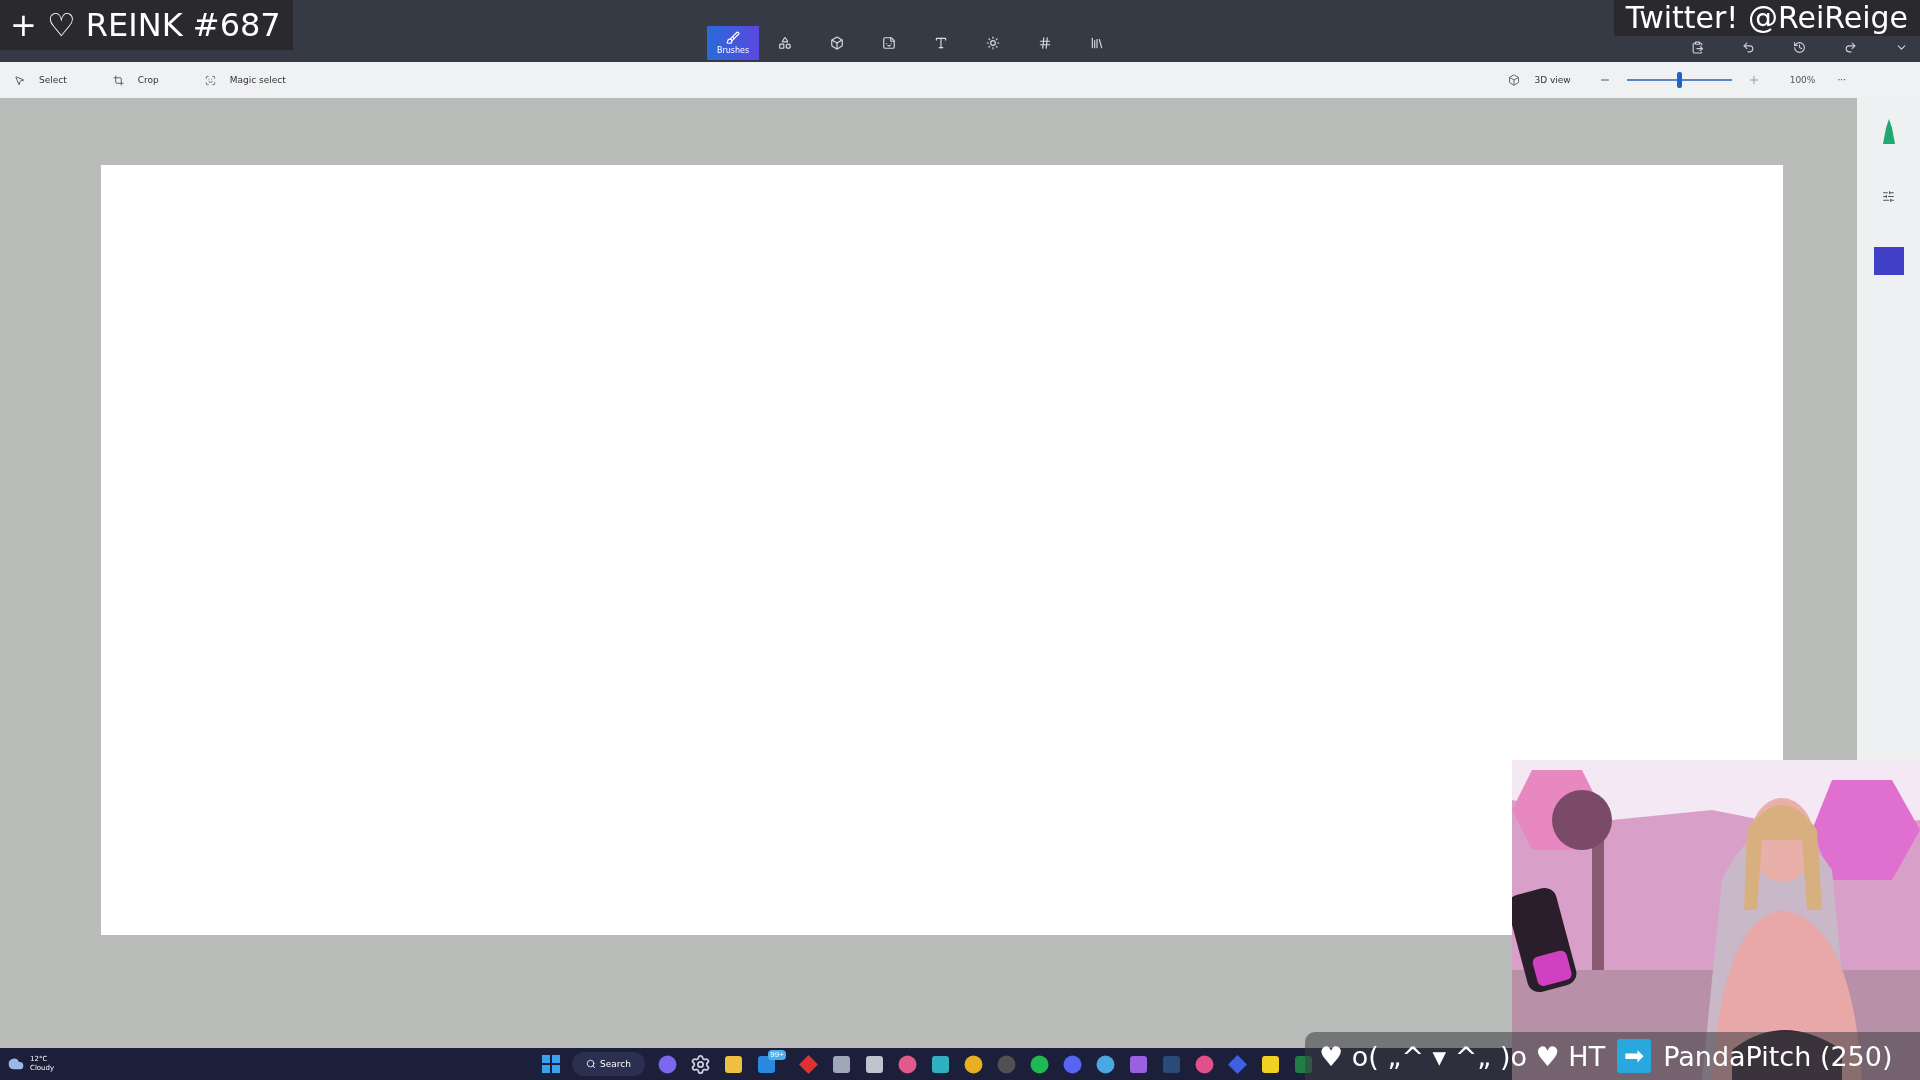 The width and height of the screenshot is (1920, 1080). What do you see at coordinates (1841, 80) in the screenshot?
I see `more-button: ···` at bounding box center [1841, 80].